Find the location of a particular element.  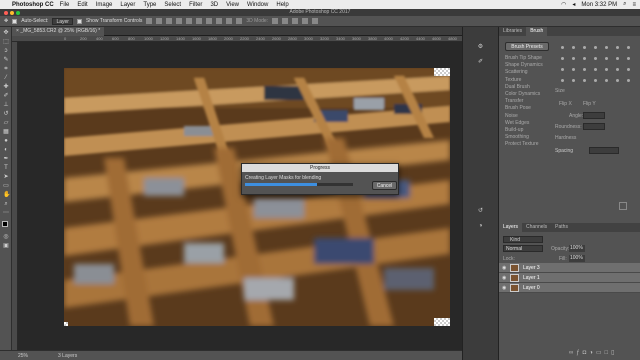

menu-3d: 3D is located at coordinates (214, 5).